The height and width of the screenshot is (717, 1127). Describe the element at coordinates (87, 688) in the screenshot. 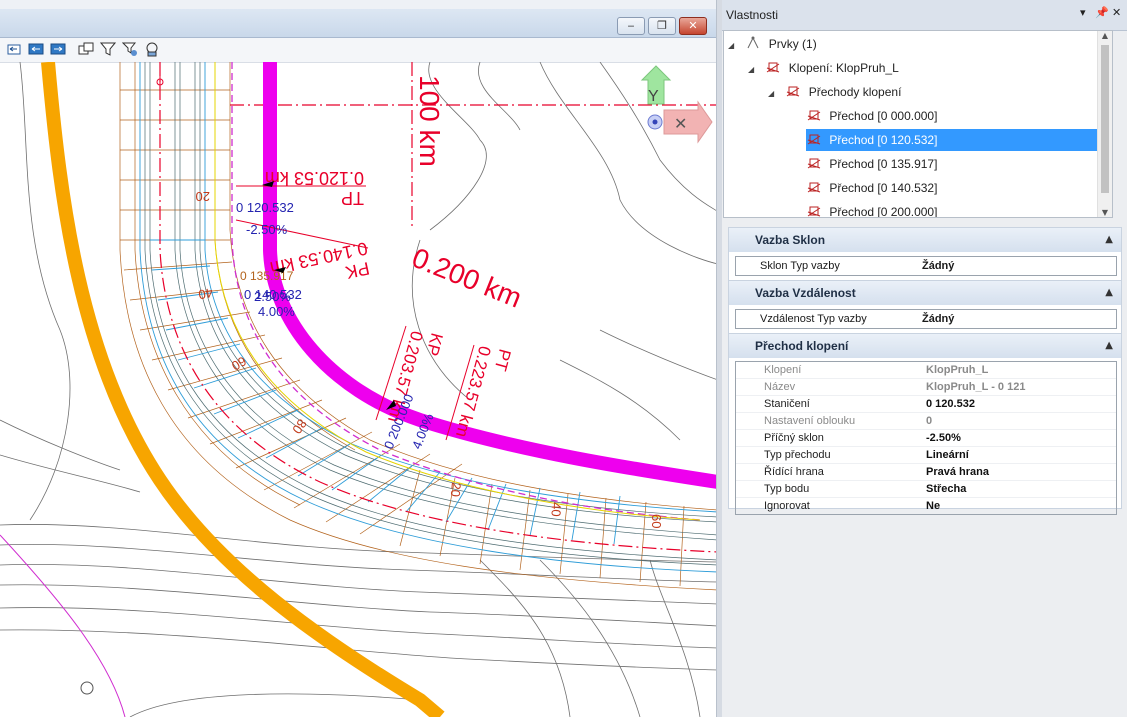

I see `survey-point` at that location.